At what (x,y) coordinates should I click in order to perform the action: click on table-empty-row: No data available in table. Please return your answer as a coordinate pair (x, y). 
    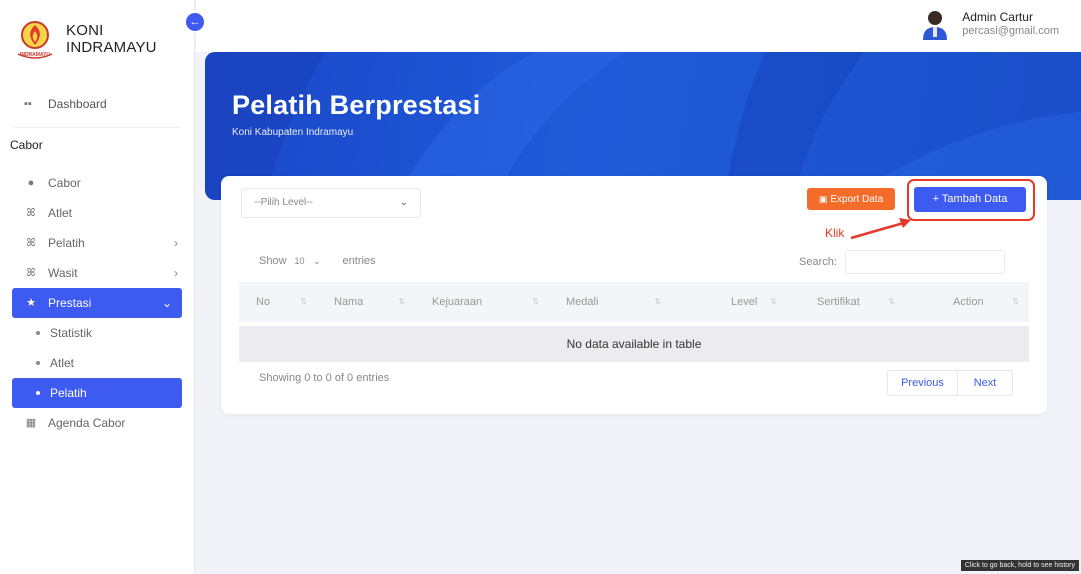
    Looking at the image, I should click on (634, 344).